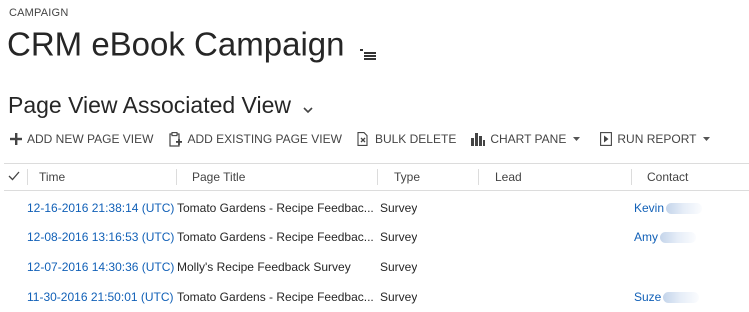 The image size is (749, 312). I want to click on select-all-checkmark-icon, so click(14, 176).